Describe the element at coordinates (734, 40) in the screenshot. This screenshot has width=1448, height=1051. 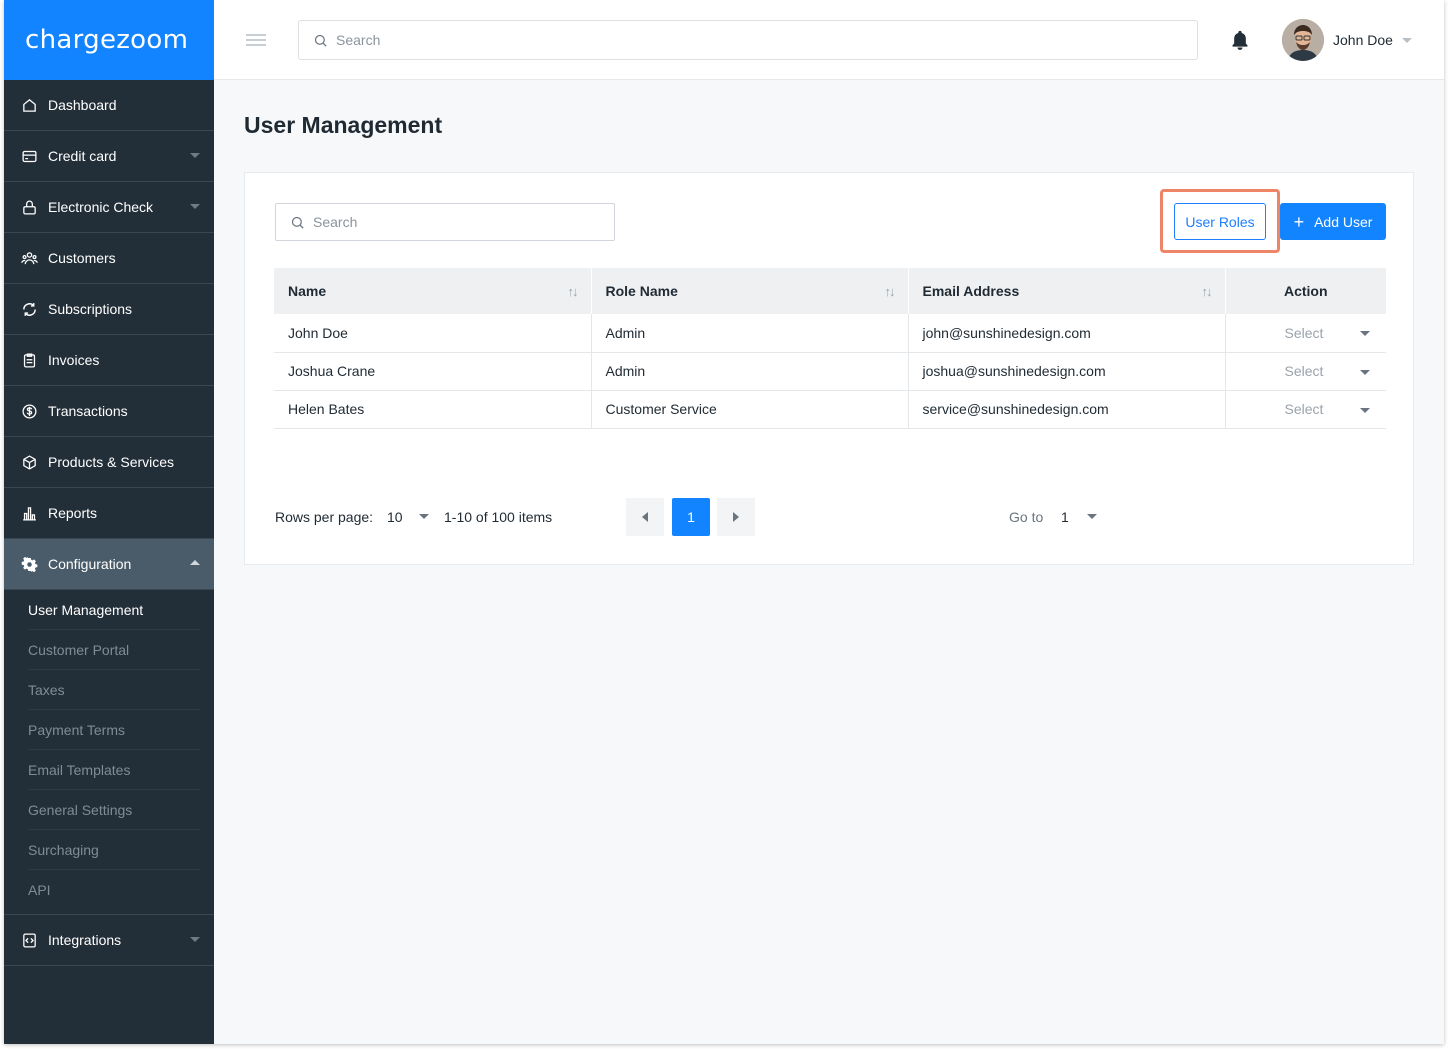
I see `global-search-input` at that location.